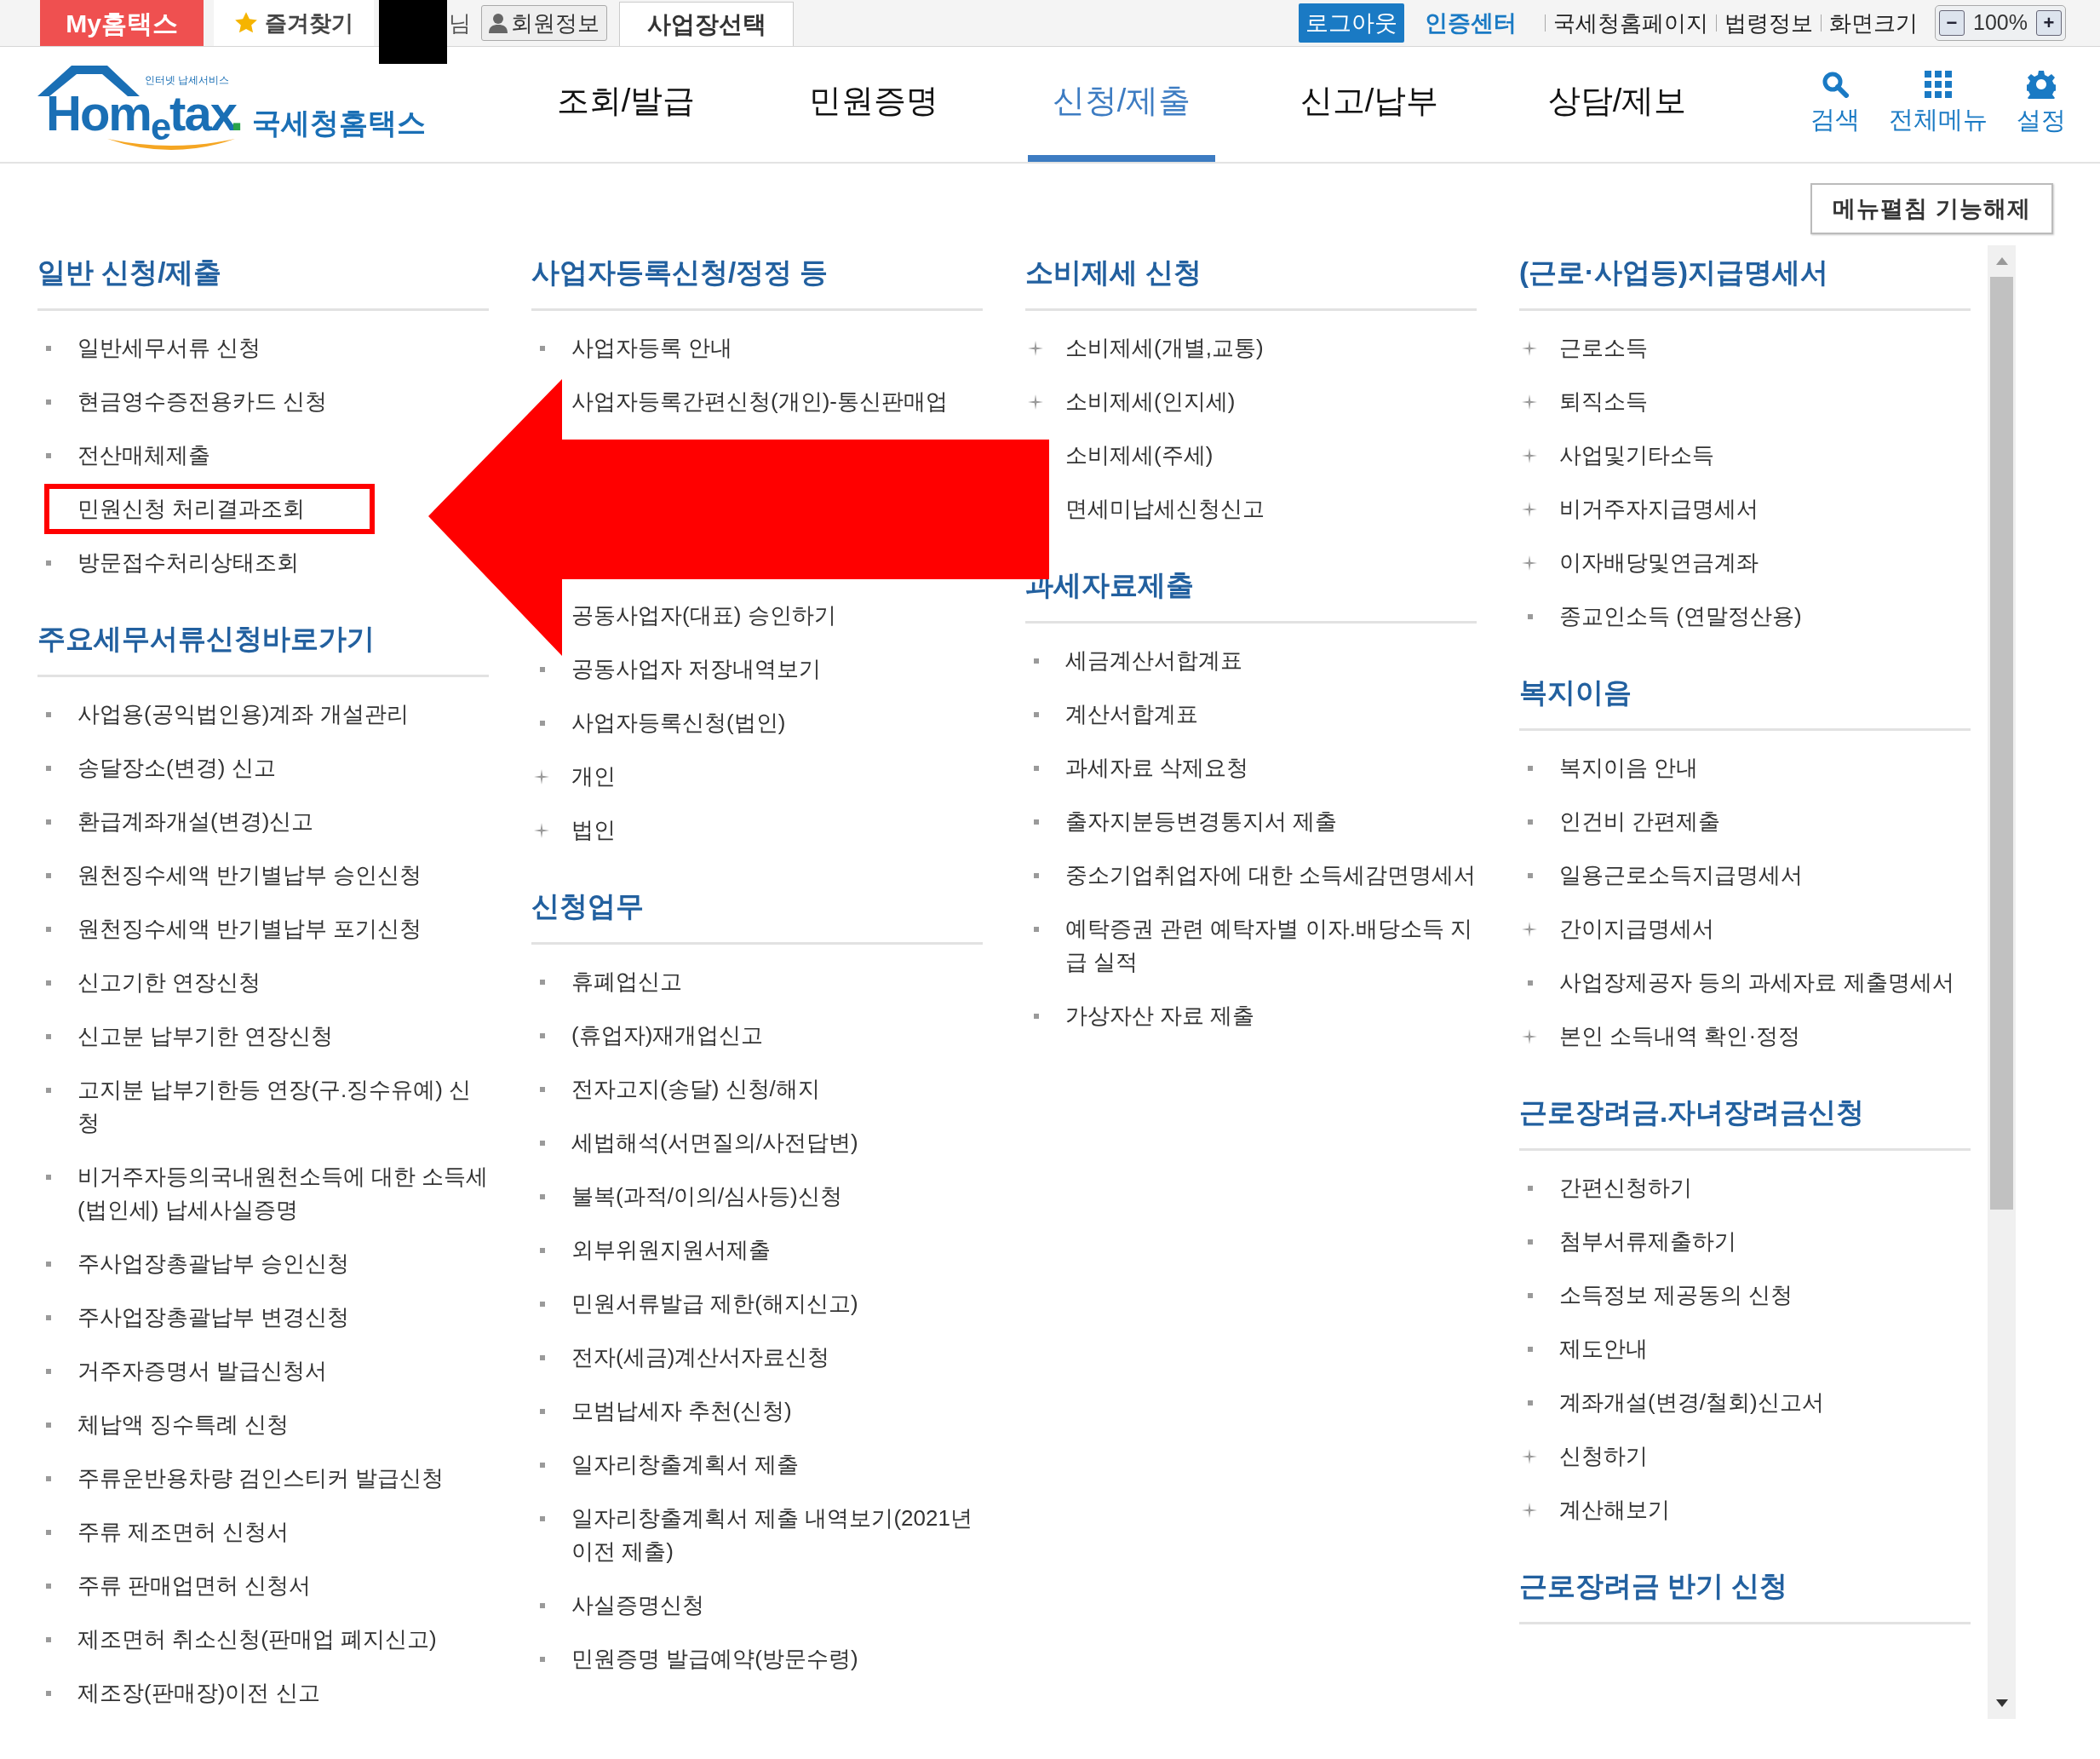 This screenshot has width=2100, height=1759. Describe the element at coordinates (1131, 714) in the screenshot. I see `menu-link: 계산서합계표` at that location.